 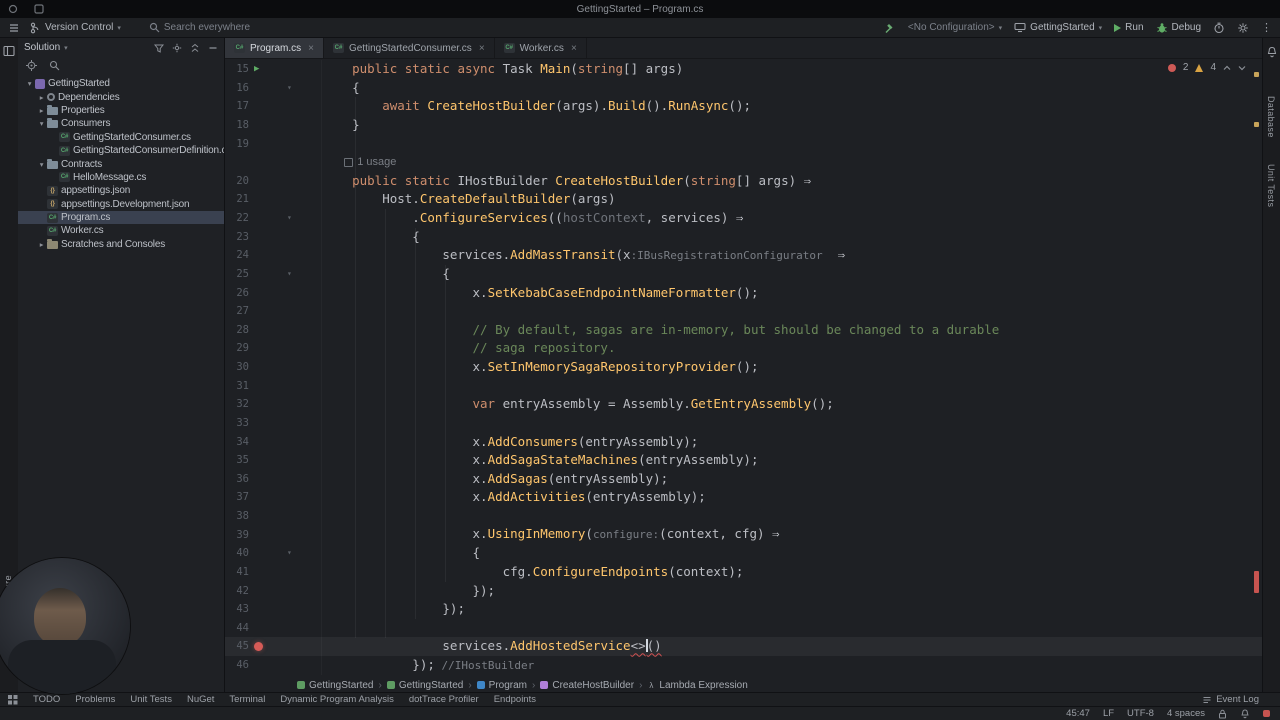 I want to click on profiler-icon, so click(x=1219, y=28).